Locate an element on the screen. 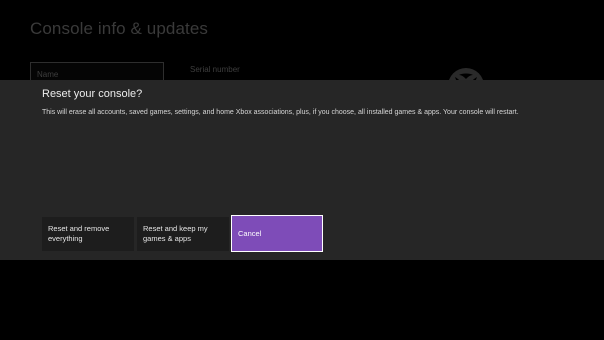  reset-keep-label-line1: Reset and keep my is located at coordinates (175, 228).